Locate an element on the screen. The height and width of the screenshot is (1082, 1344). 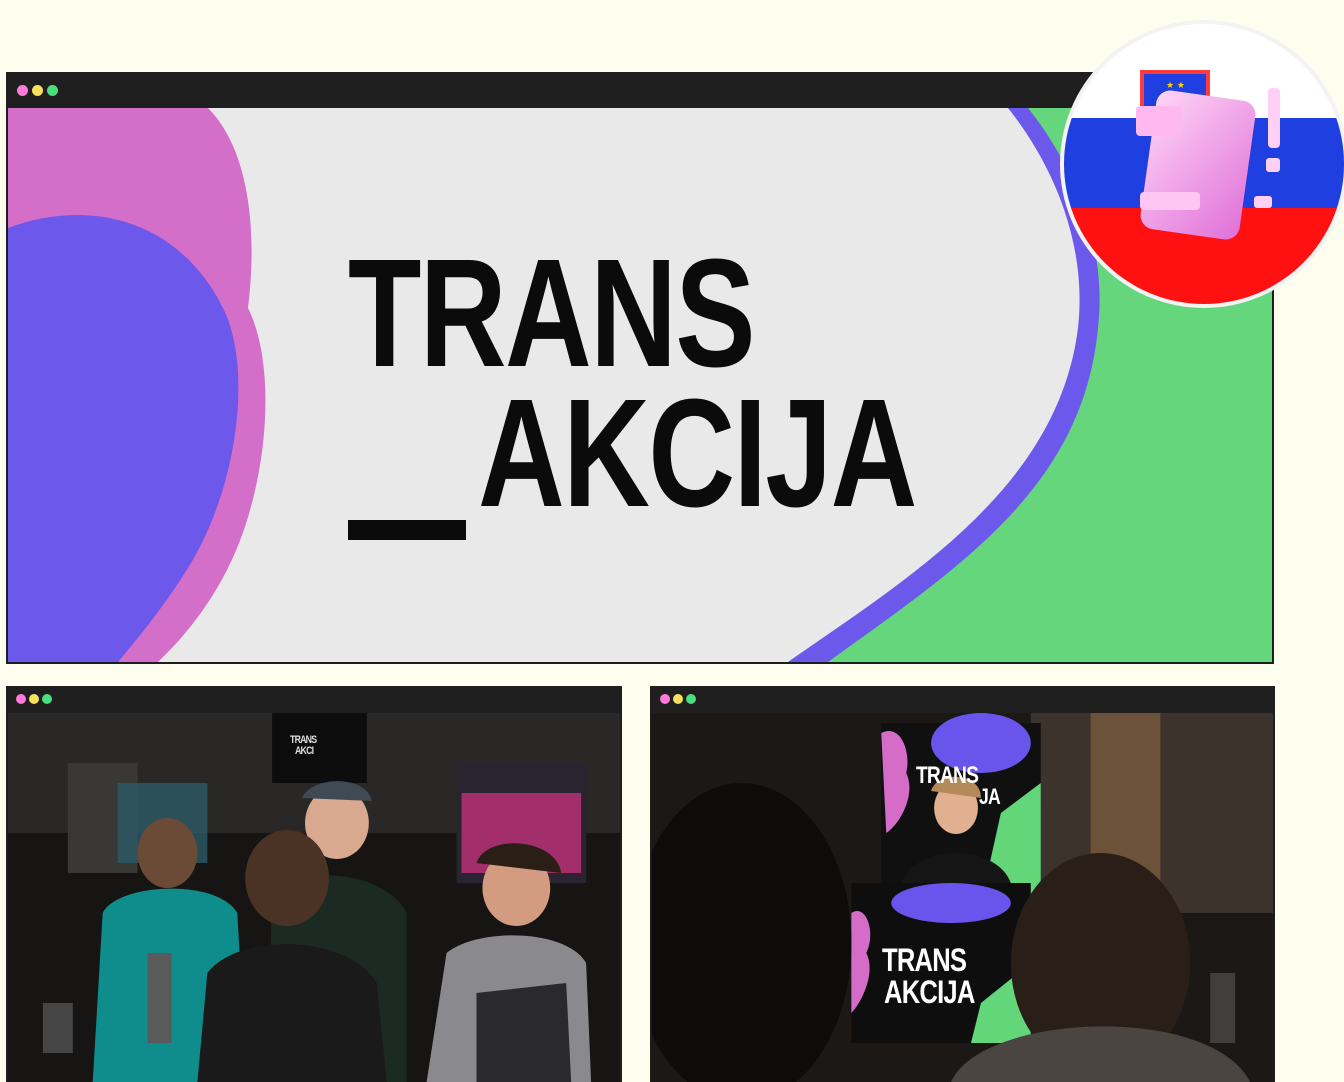
backdrop-text-ja: JA is located at coordinates (990, 796).